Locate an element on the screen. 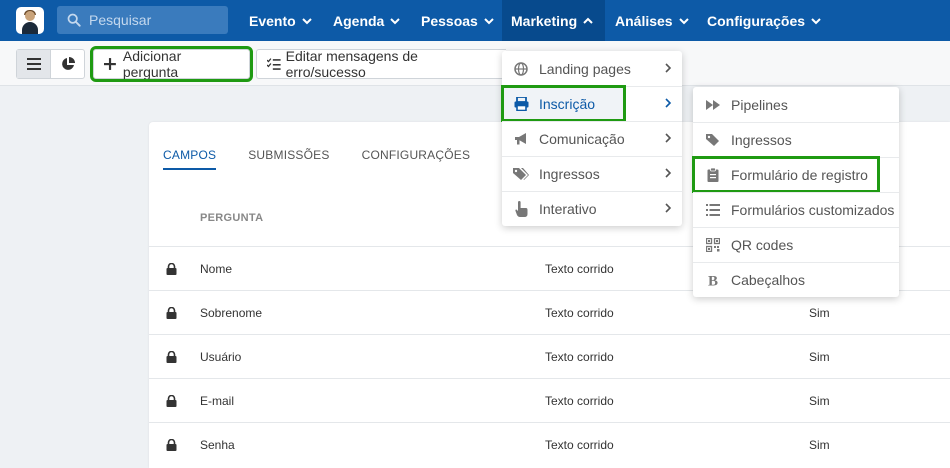  submenu-item-pipelines: Pipelines is located at coordinates (796, 104).